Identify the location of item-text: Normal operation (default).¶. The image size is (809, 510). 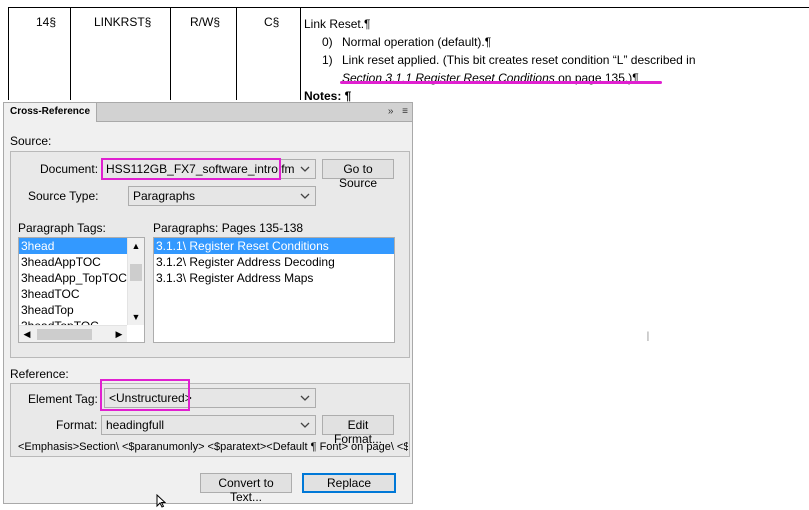
(417, 42).